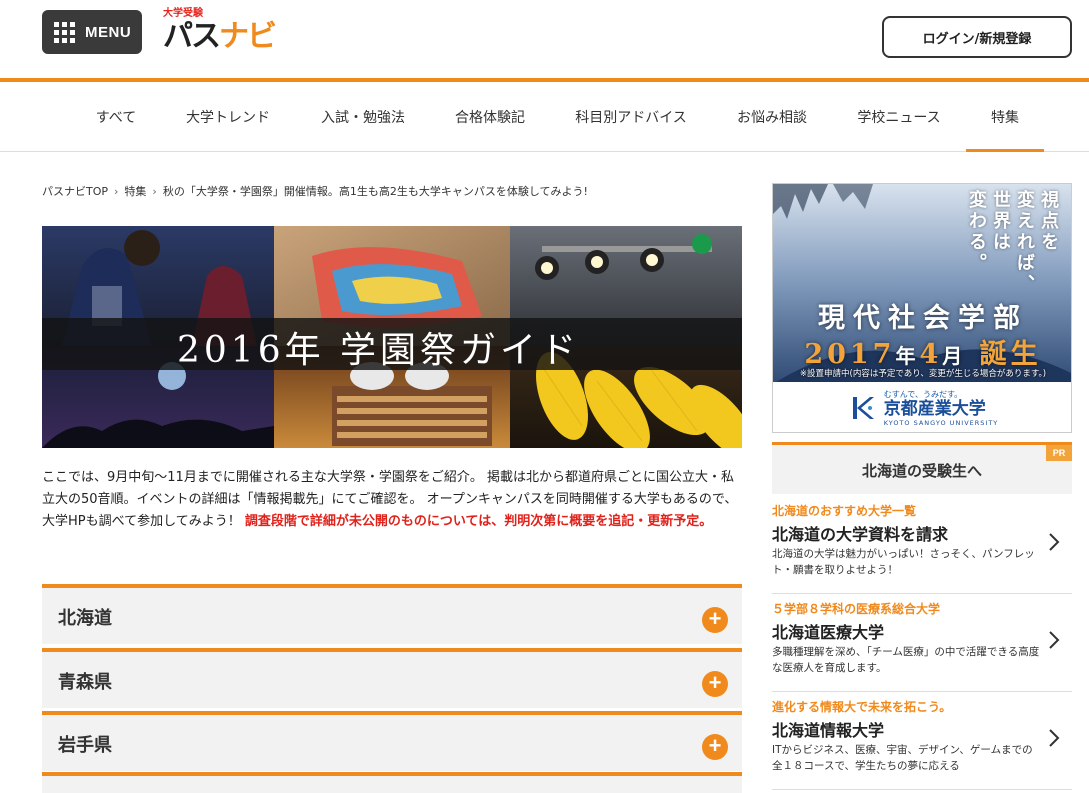 Image resolution: width=1089 pixels, height=793 pixels. Describe the element at coordinates (863, 408) in the screenshot. I see `university-mark-icon` at that location.